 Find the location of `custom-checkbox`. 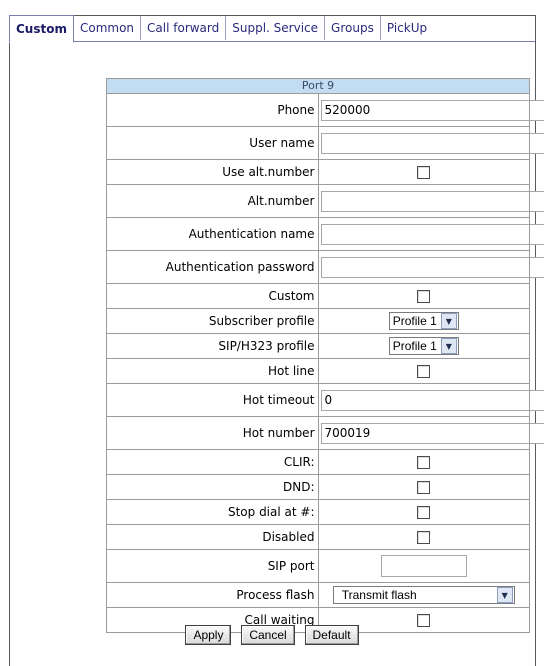

custom-checkbox is located at coordinates (423, 296).